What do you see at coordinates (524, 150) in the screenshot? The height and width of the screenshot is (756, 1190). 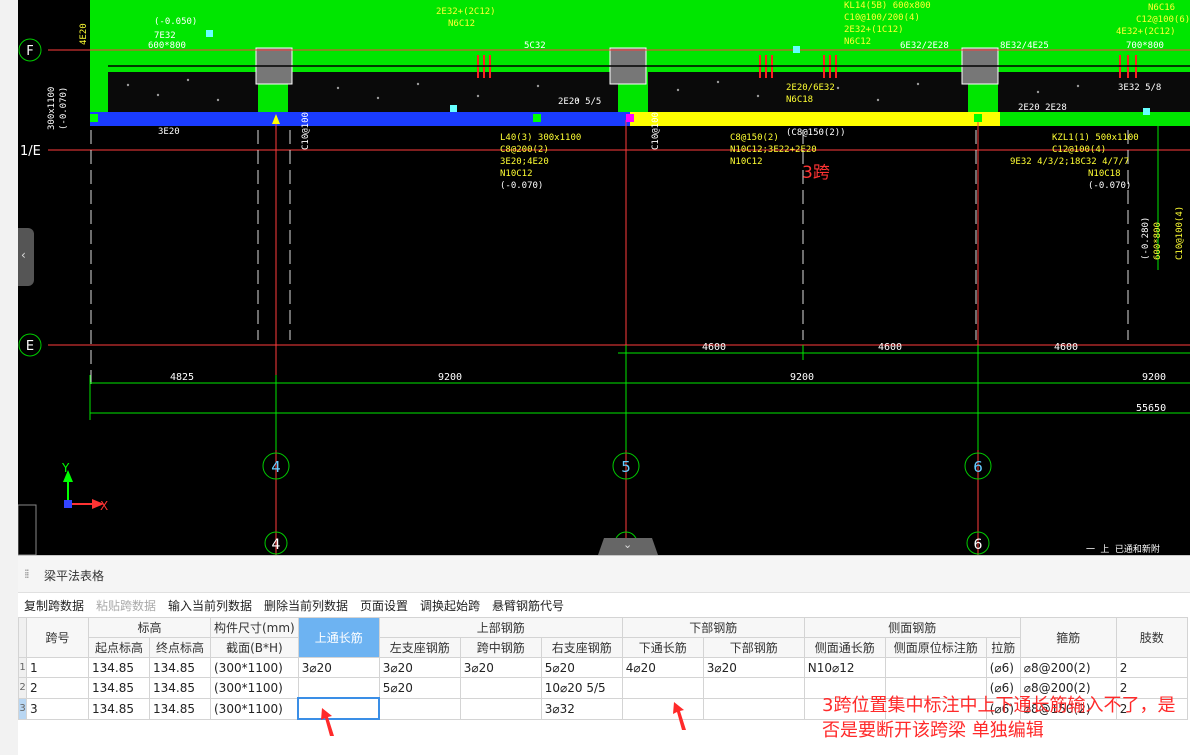 I see `svg-text: C8@200(2)` at bounding box center [524, 150].